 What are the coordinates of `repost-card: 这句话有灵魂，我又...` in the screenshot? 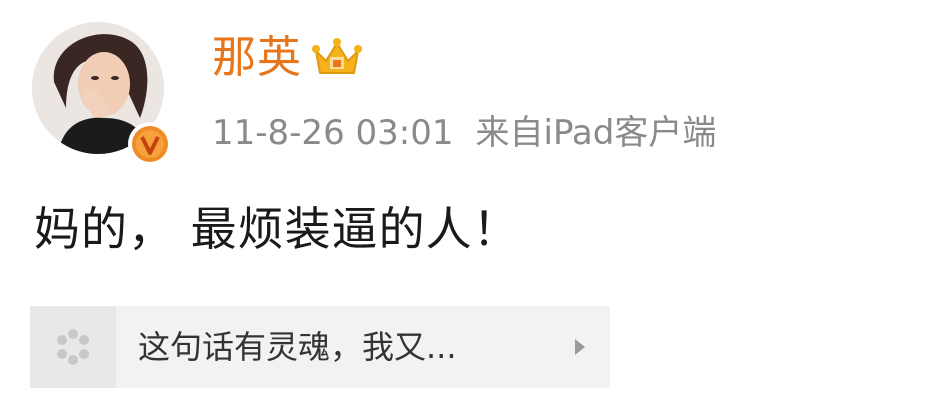 It's located at (320, 347).